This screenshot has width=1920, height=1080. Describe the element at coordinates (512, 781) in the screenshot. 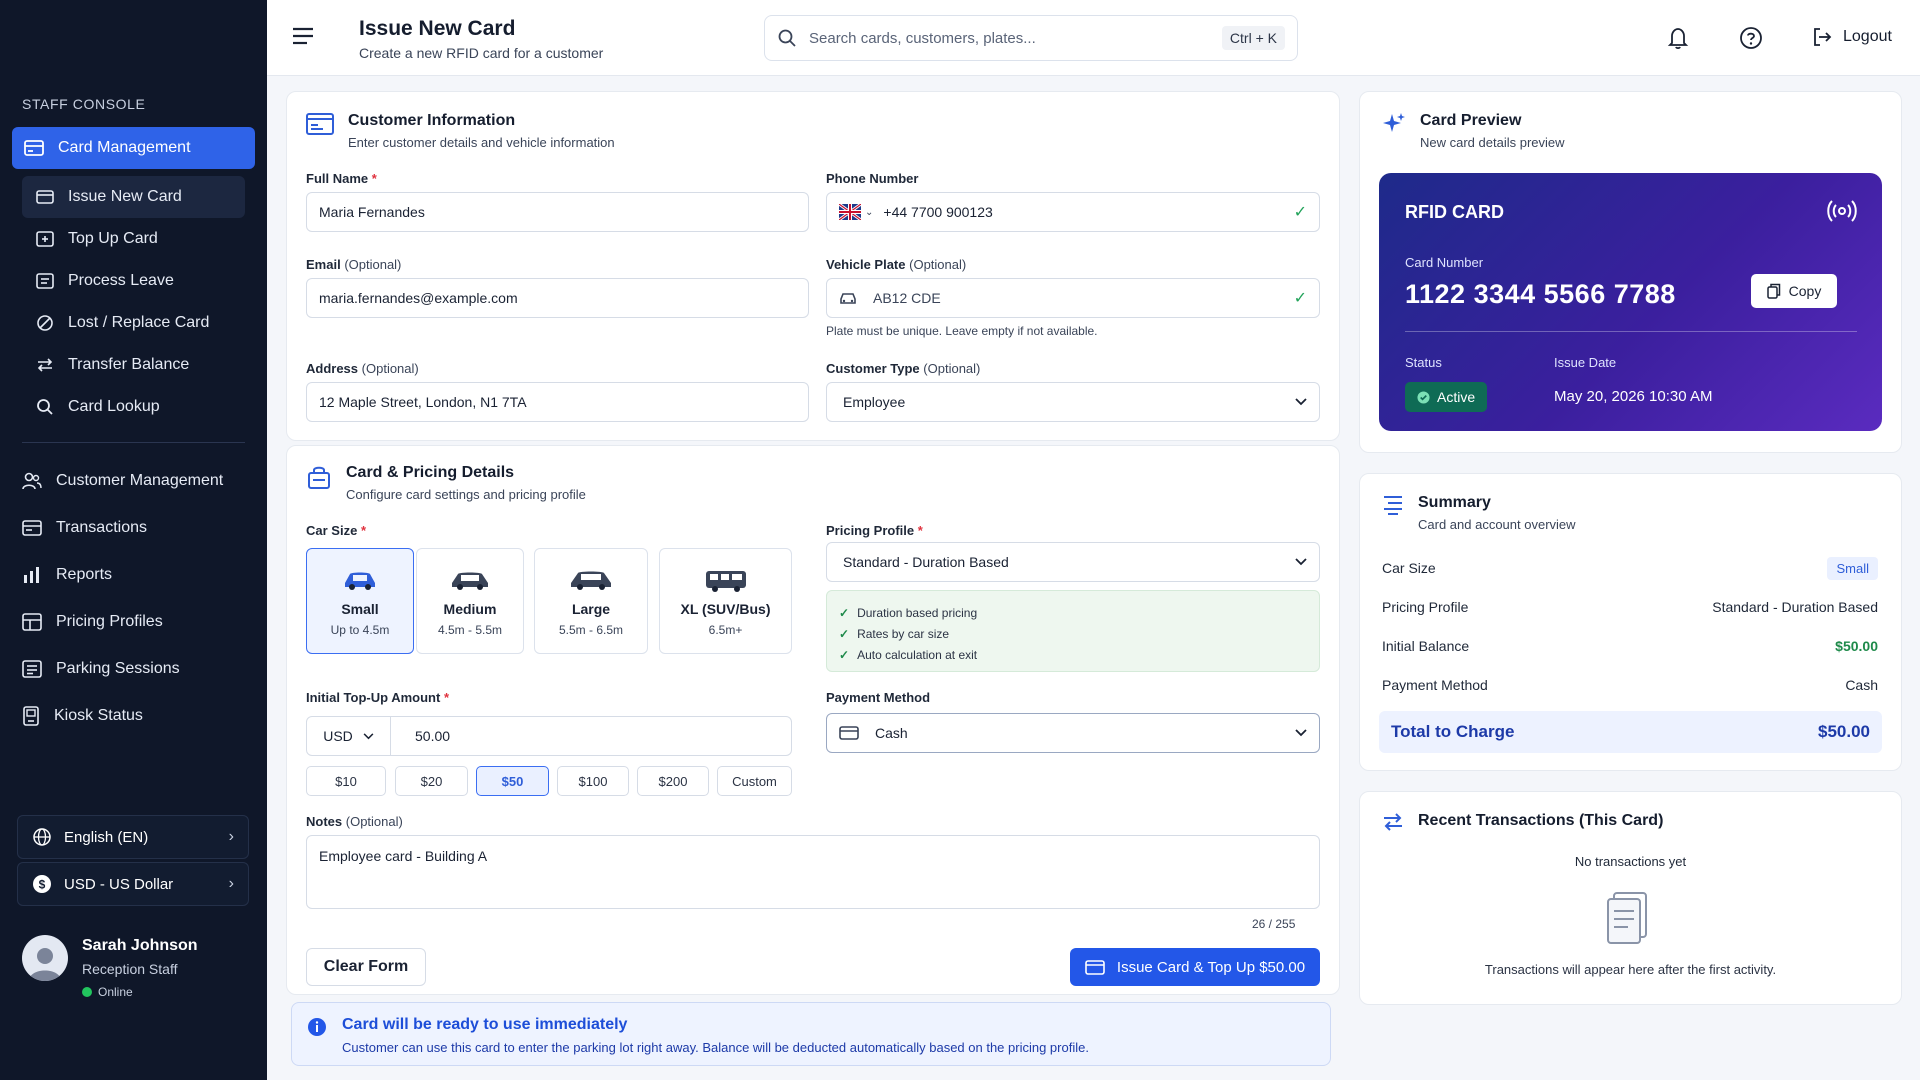

I see `amount-50-button: $50` at that location.